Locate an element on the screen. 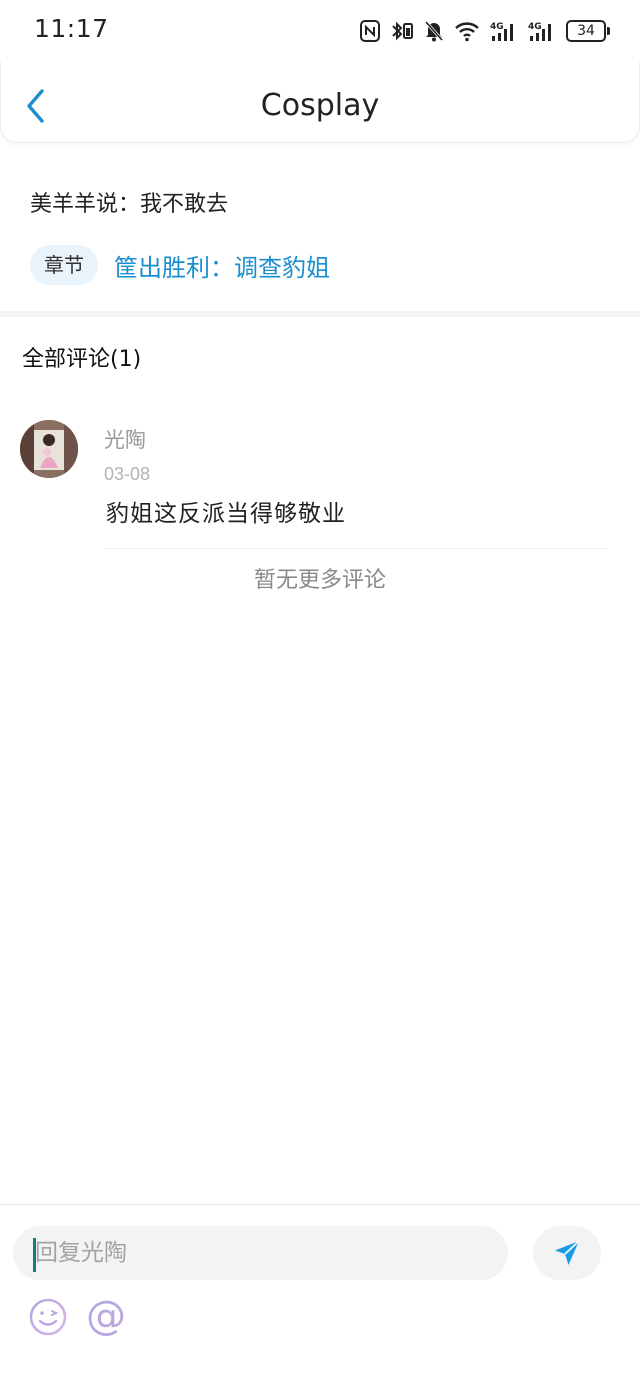  avatar-image is located at coordinates (49, 449).